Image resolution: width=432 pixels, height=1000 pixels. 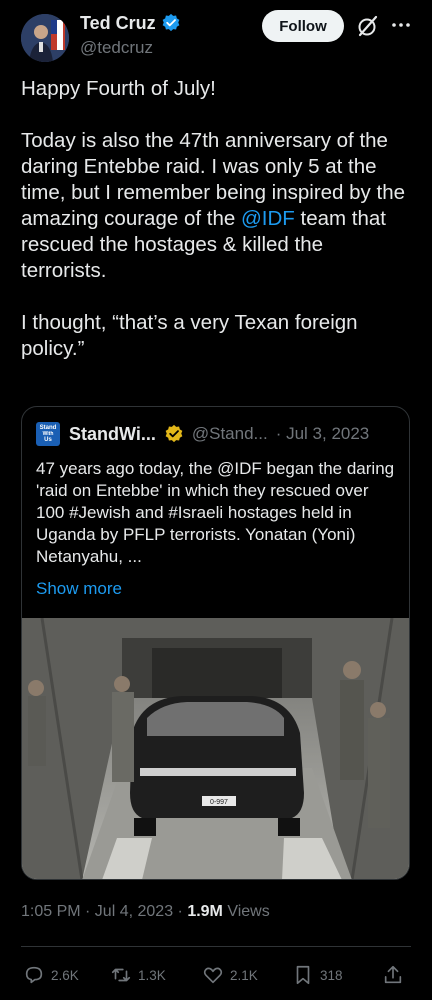 What do you see at coordinates (219, 802) in the screenshot?
I see `license-plate: 0-997` at bounding box center [219, 802].